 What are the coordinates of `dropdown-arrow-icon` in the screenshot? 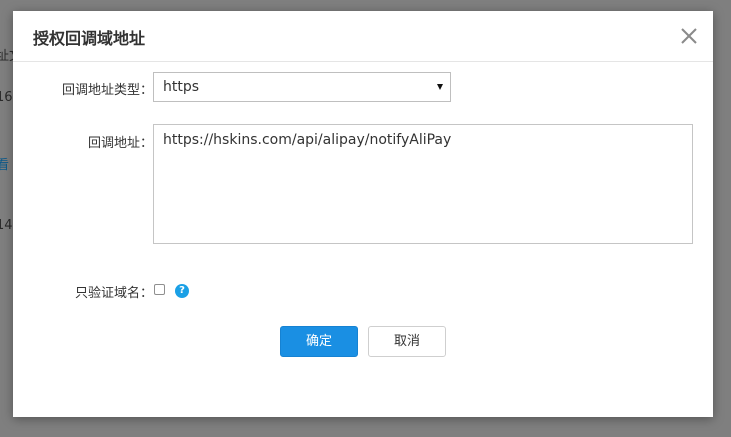 It's located at (440, 87).